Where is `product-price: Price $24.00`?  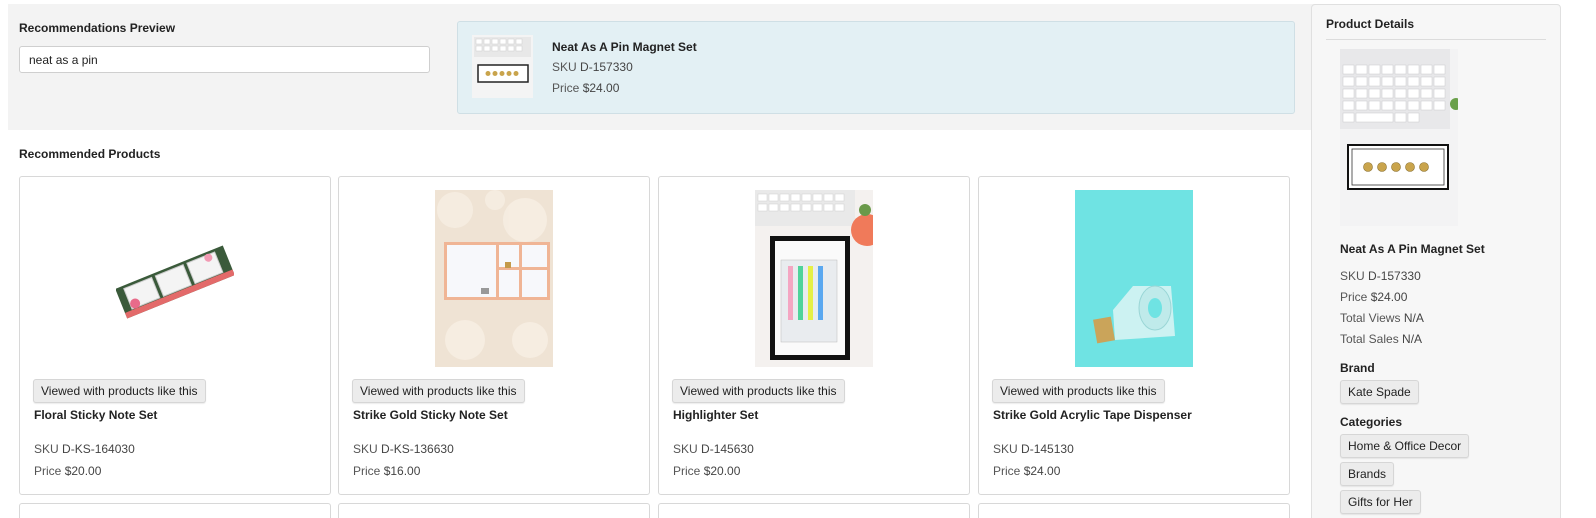 product-price: Price $24.00 is located at coordinates (1026, 471).